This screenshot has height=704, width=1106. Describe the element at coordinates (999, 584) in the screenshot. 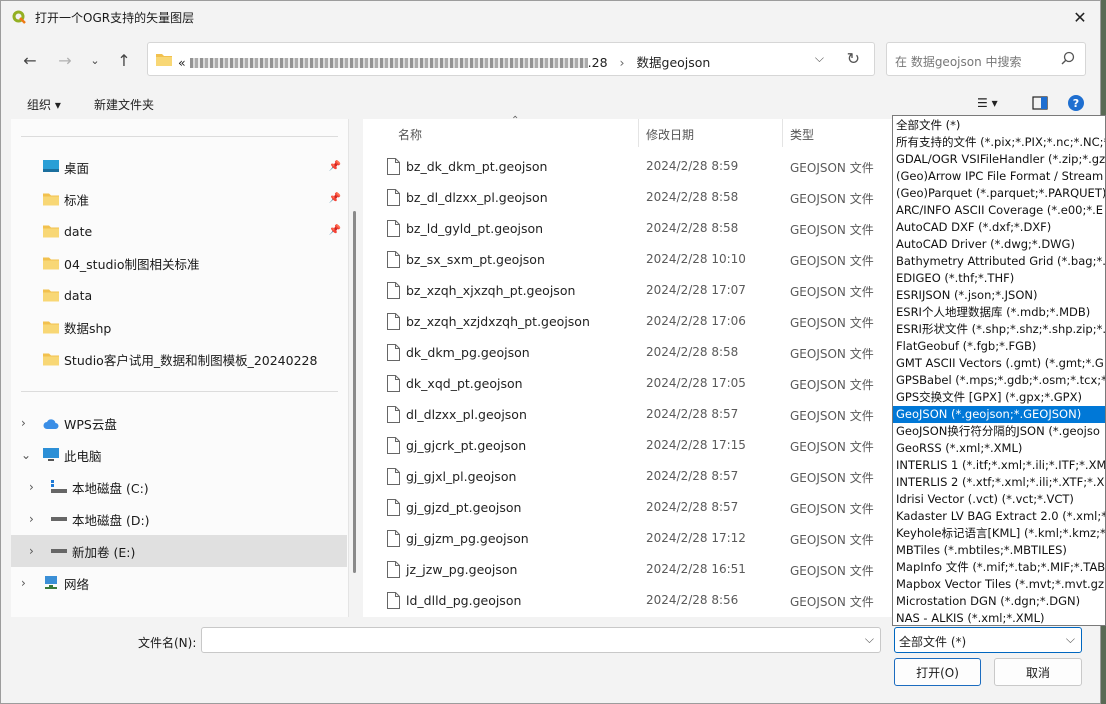

I see `filter-option: Mapbox Vector Tiles (*.mvt;*.mvt.gz;` at that location.